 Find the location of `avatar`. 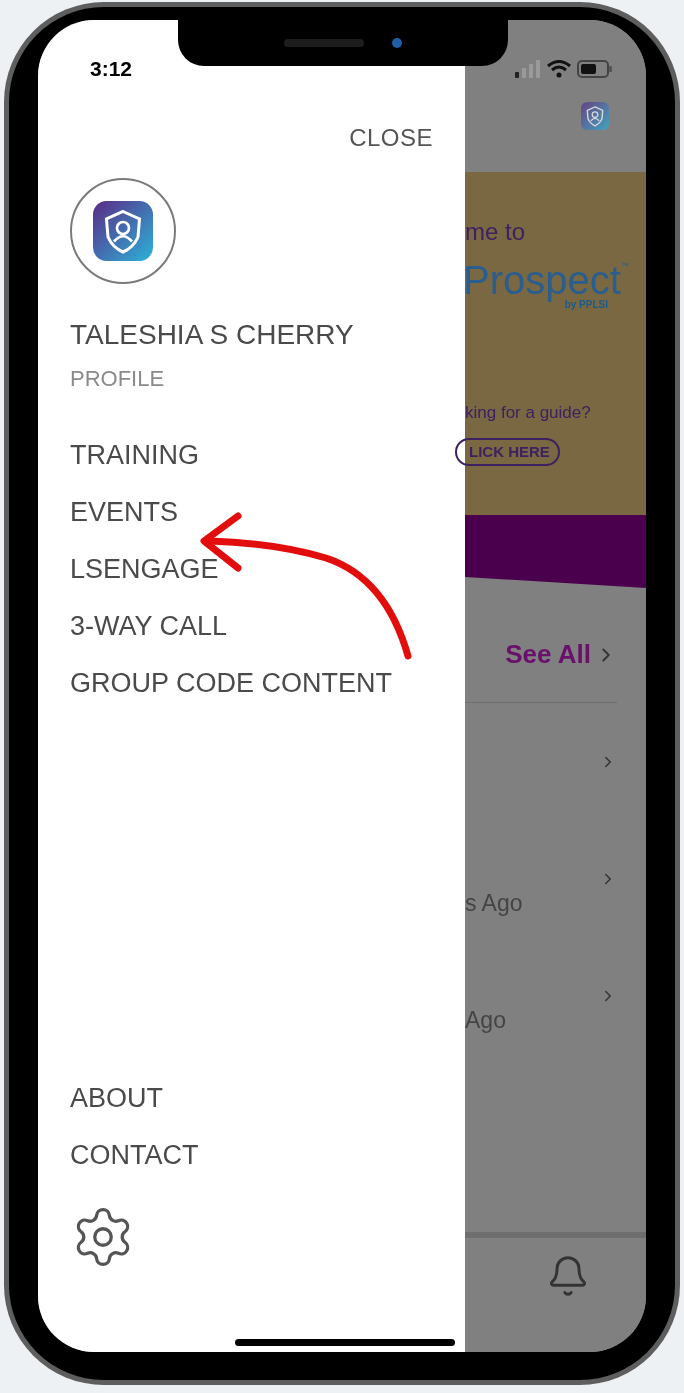

avatar is located at coordinates (123, 231).